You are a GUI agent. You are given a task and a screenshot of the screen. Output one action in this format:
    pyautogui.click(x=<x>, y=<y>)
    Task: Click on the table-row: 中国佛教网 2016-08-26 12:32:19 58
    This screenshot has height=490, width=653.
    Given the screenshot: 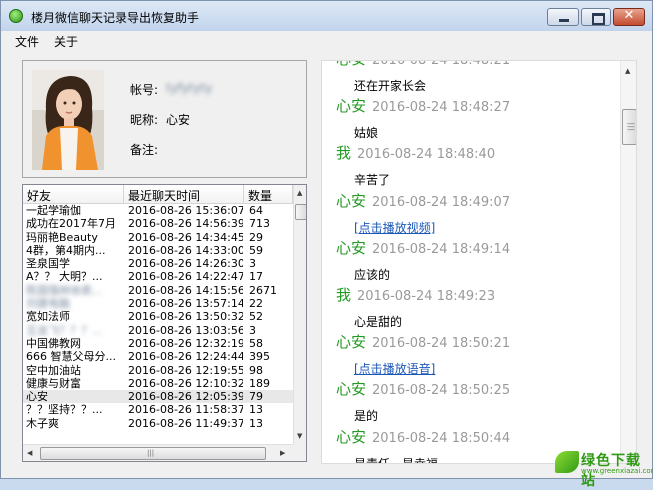 What is the action you would take?
    pyautogui.click(x=158, y=343)
    